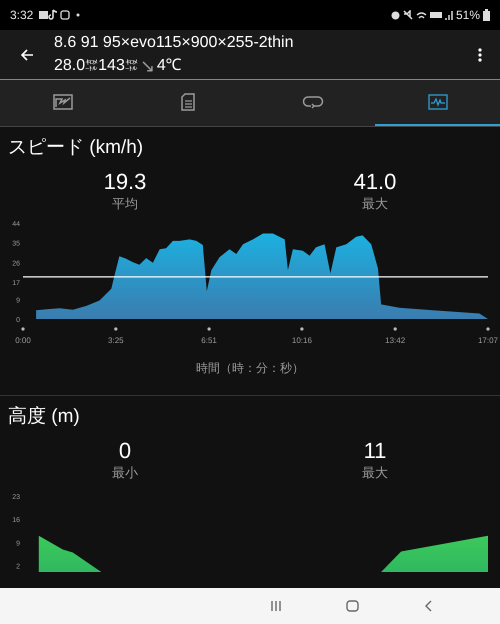 The image size is (500, 624). Describe the element at coordinates (44, 417) in the screenshot. I see `section-title: 高度 (m)` at that location.